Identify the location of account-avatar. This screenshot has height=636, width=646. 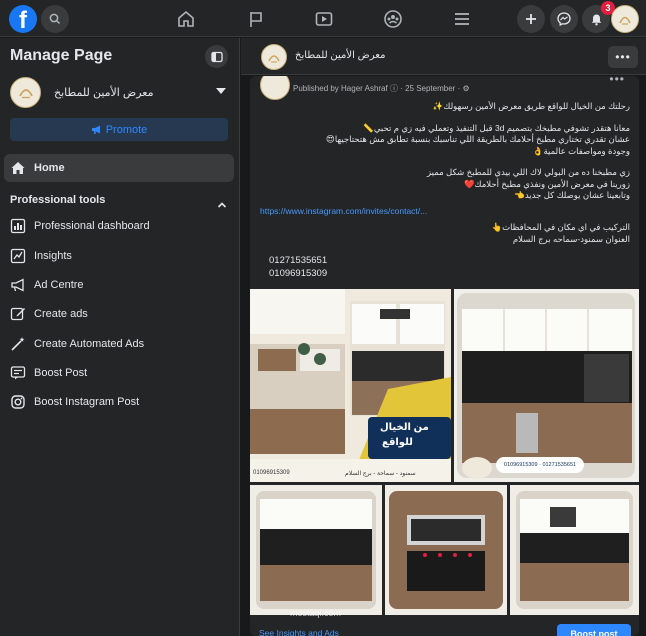
(625, 19).